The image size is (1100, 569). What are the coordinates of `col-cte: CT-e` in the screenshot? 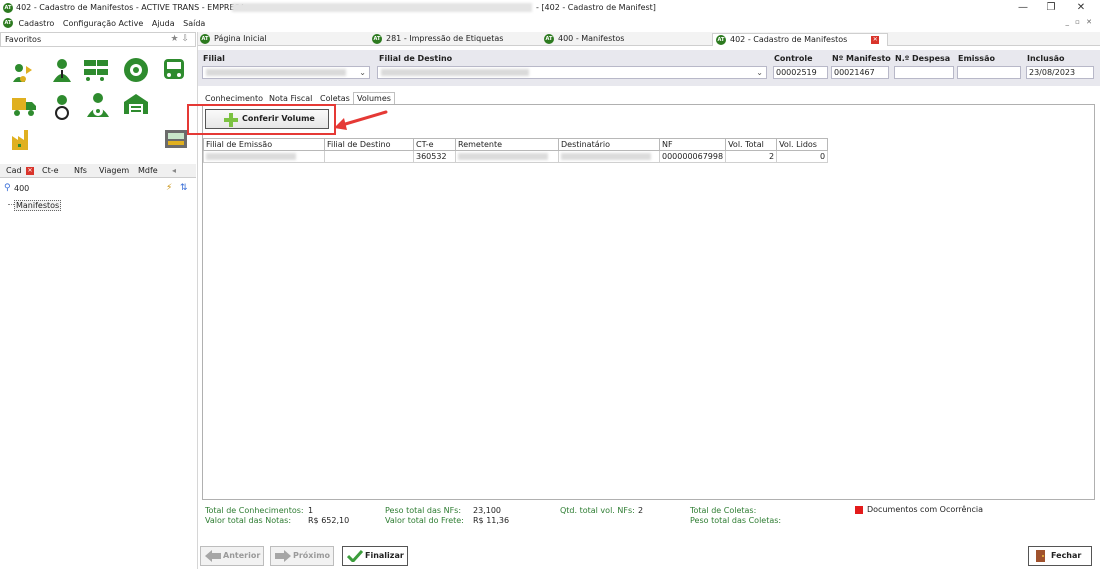 It's located at (434, 144).